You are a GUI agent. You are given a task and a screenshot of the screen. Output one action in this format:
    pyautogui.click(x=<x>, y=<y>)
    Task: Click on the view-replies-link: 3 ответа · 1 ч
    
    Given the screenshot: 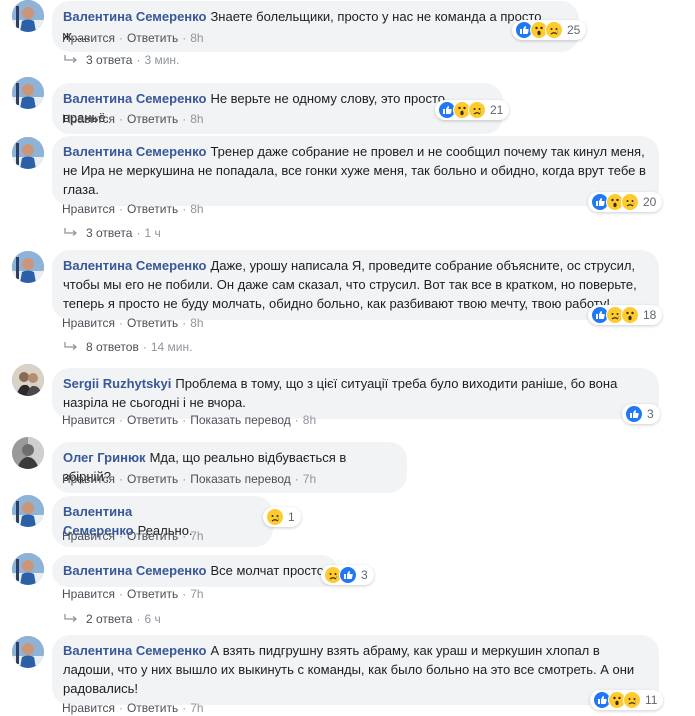 What is the action you would take?
    pyautogui.click(x=112, y=233)
    